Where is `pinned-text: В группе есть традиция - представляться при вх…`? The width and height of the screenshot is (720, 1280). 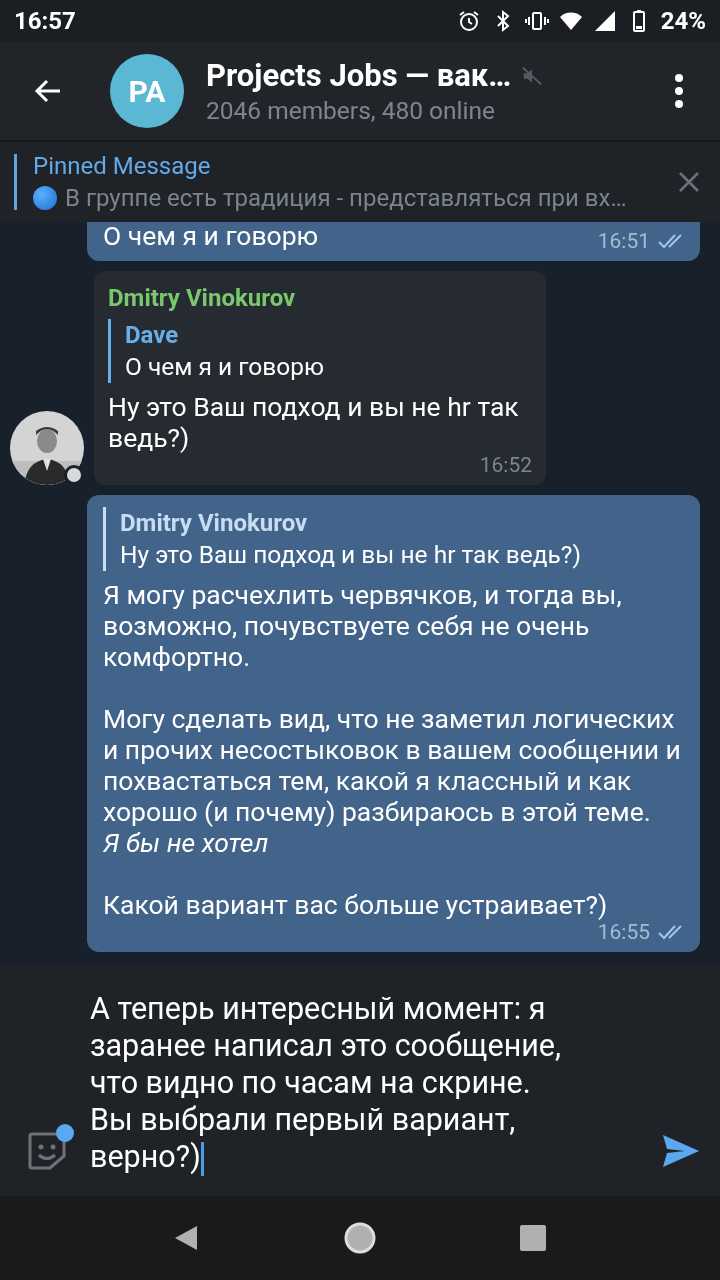 pinned-text: В группе есть традиция - представляться при вх… is located at coordinates (346, 198).